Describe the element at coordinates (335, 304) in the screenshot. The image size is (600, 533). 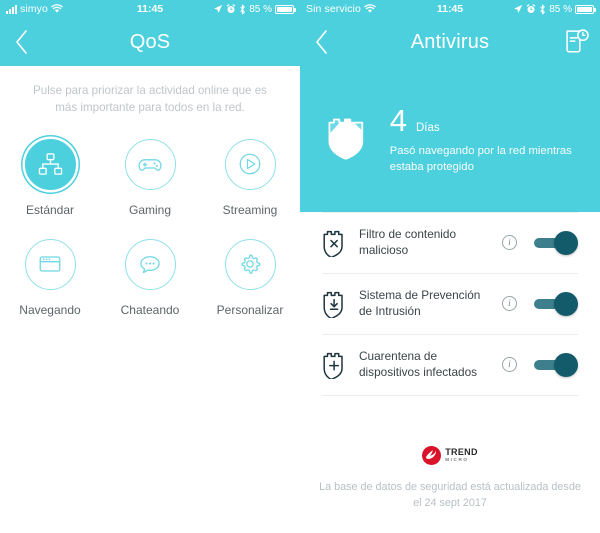
I see `shield-download-icon` at that location.